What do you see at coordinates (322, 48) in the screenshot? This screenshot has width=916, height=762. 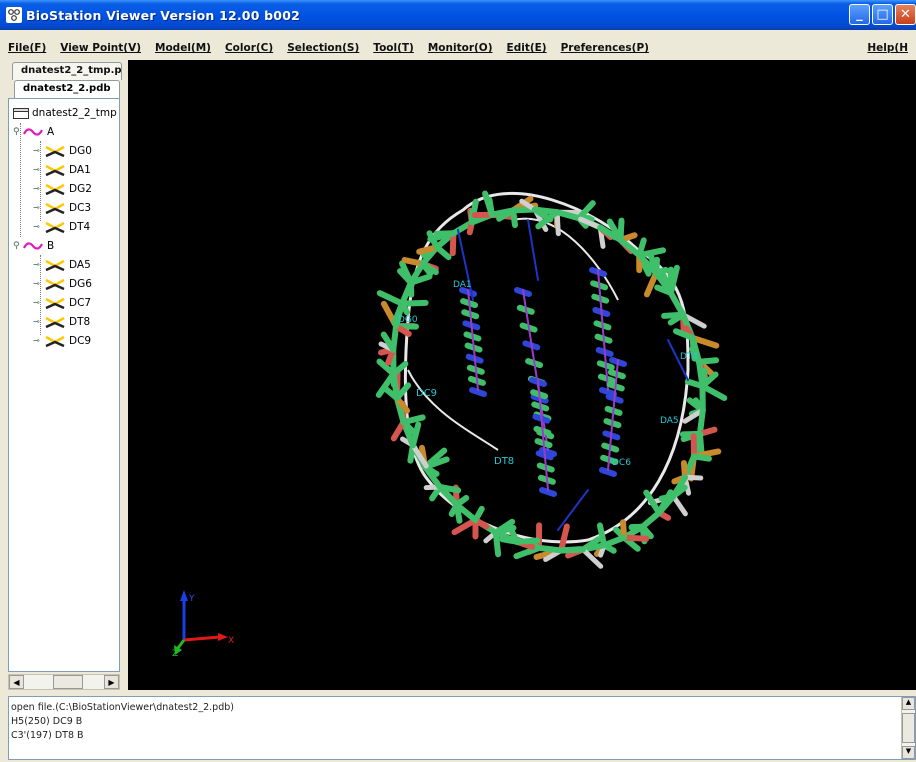 I see `menu-selection: Selection(S)` at bounding box center [322, 48].